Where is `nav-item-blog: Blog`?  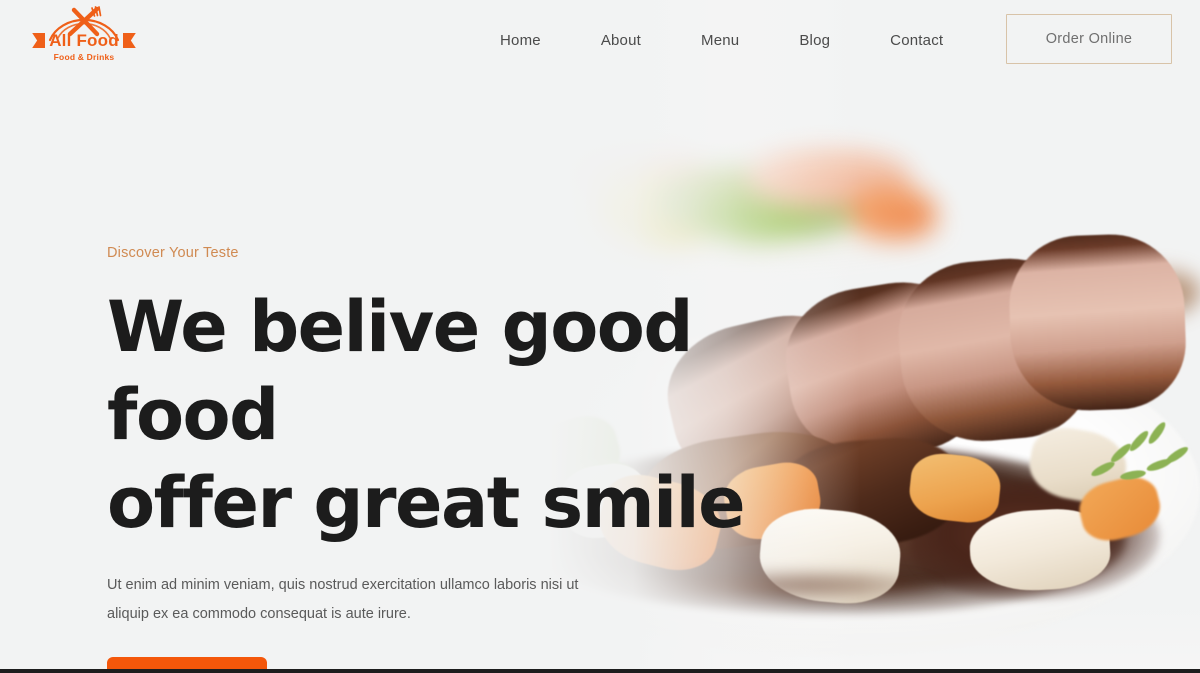
nav-item-blog: Blog is located at coordinates (814, 40).